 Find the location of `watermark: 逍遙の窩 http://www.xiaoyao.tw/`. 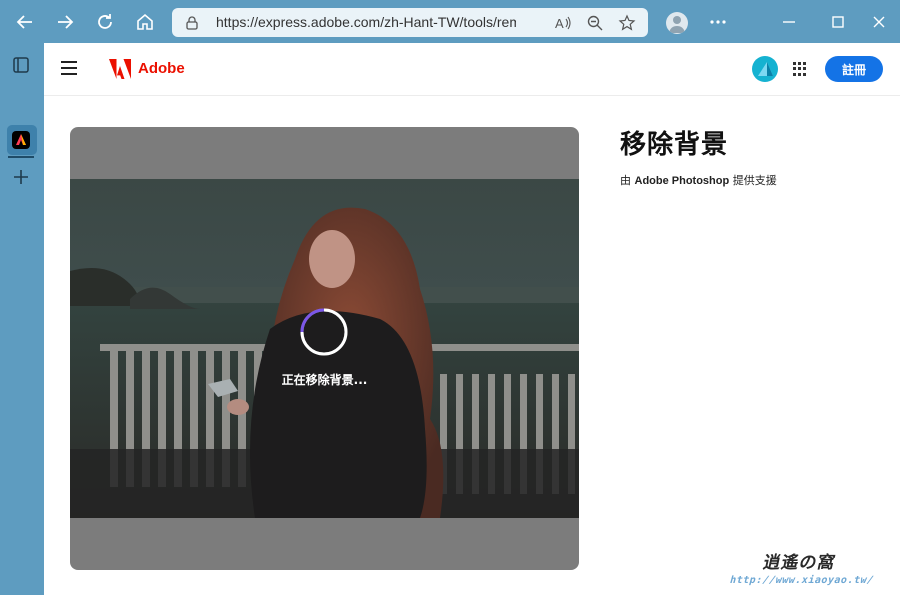

watermark: 逍遙の窩 http://www.xiaoyao.tw/ is located at coordinates (804, 570).